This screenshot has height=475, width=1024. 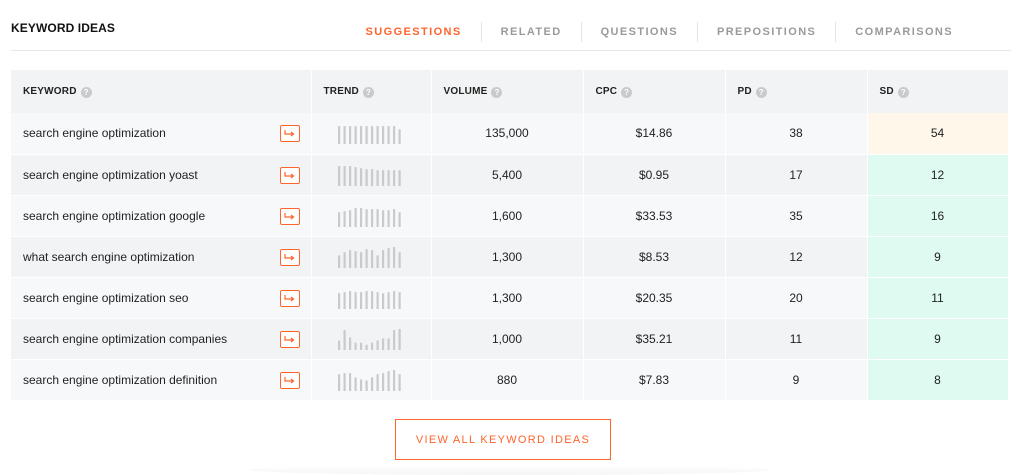 I want to click on tab-suggestions: SUGGESTIONS, so click(x=414, y=32).